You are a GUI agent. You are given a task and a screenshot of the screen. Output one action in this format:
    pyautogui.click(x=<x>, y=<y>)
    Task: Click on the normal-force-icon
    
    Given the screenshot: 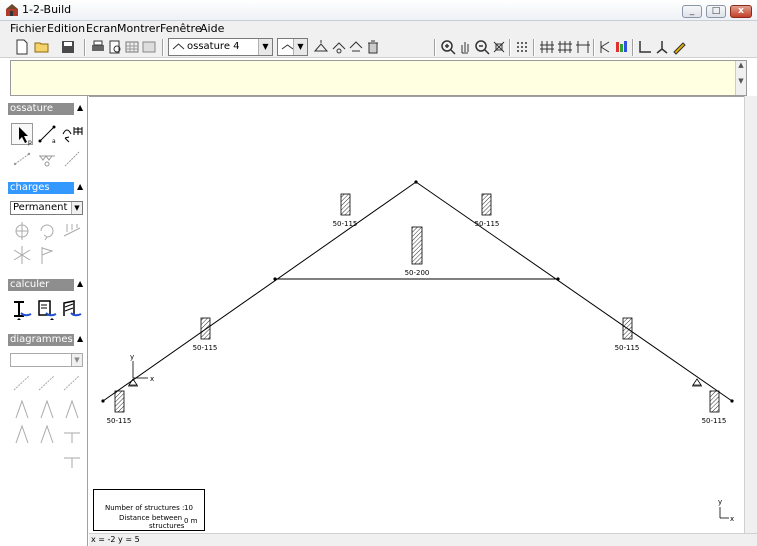 What is the action you would take?
    pyautogui.click(x=22, y=409)
    